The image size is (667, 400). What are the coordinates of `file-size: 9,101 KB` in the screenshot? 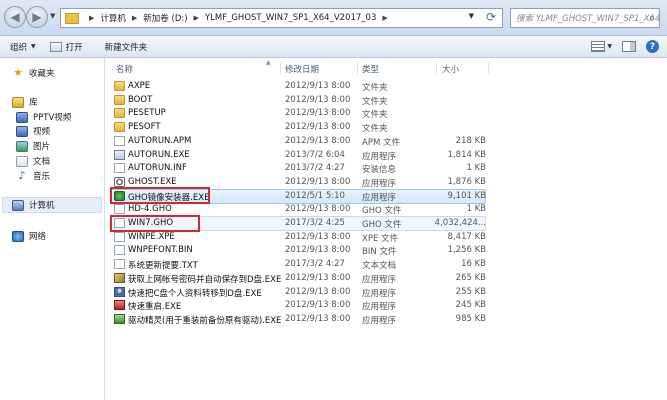 It's located at (466, 195).